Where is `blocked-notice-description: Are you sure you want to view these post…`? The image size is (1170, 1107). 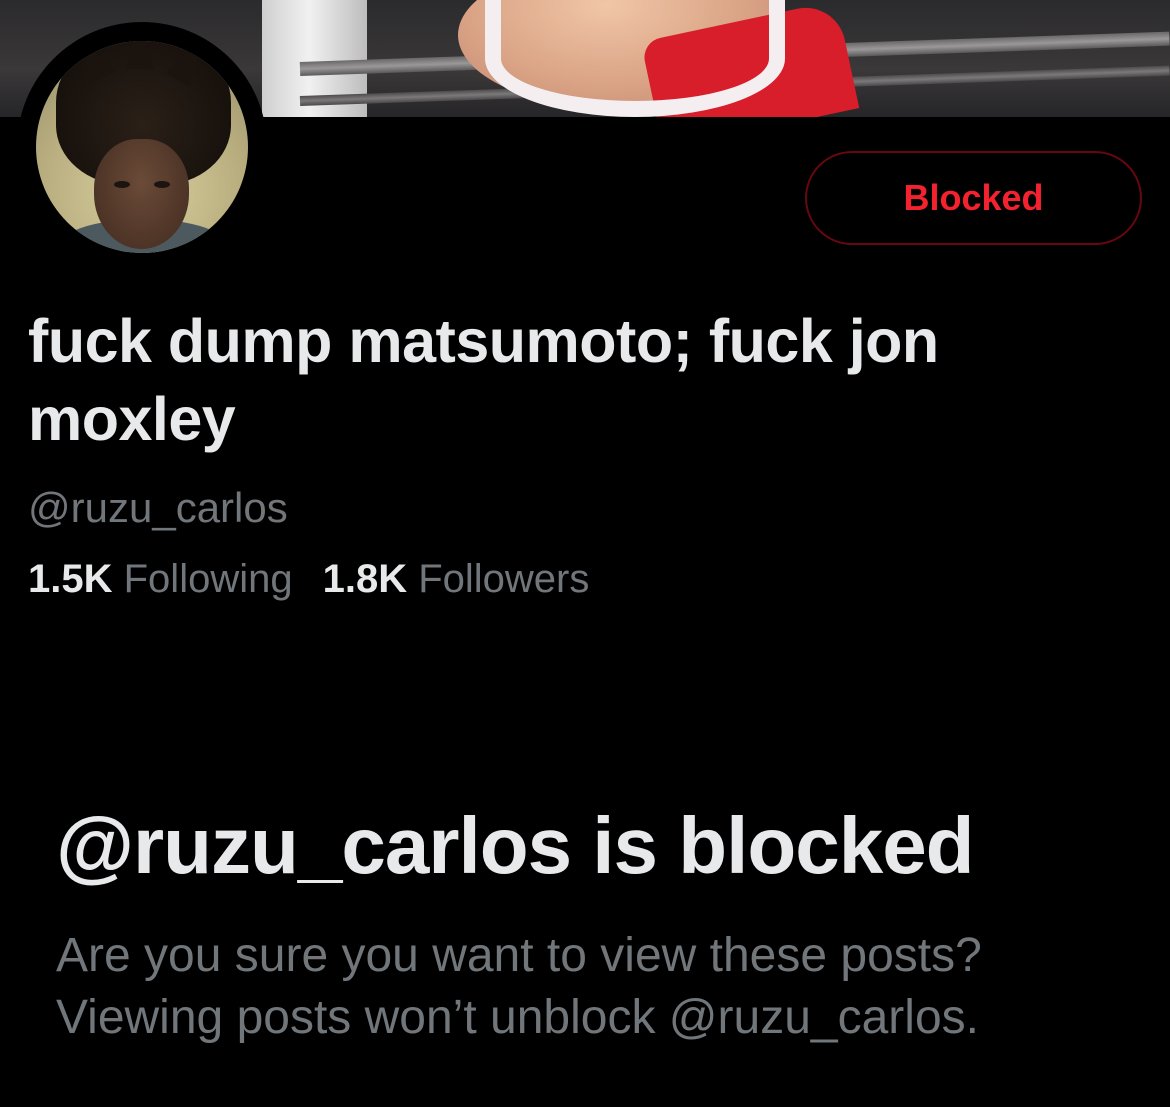 blocked-notice-description: Are you sure you want to view these post… is located at coordinates (519, 986).